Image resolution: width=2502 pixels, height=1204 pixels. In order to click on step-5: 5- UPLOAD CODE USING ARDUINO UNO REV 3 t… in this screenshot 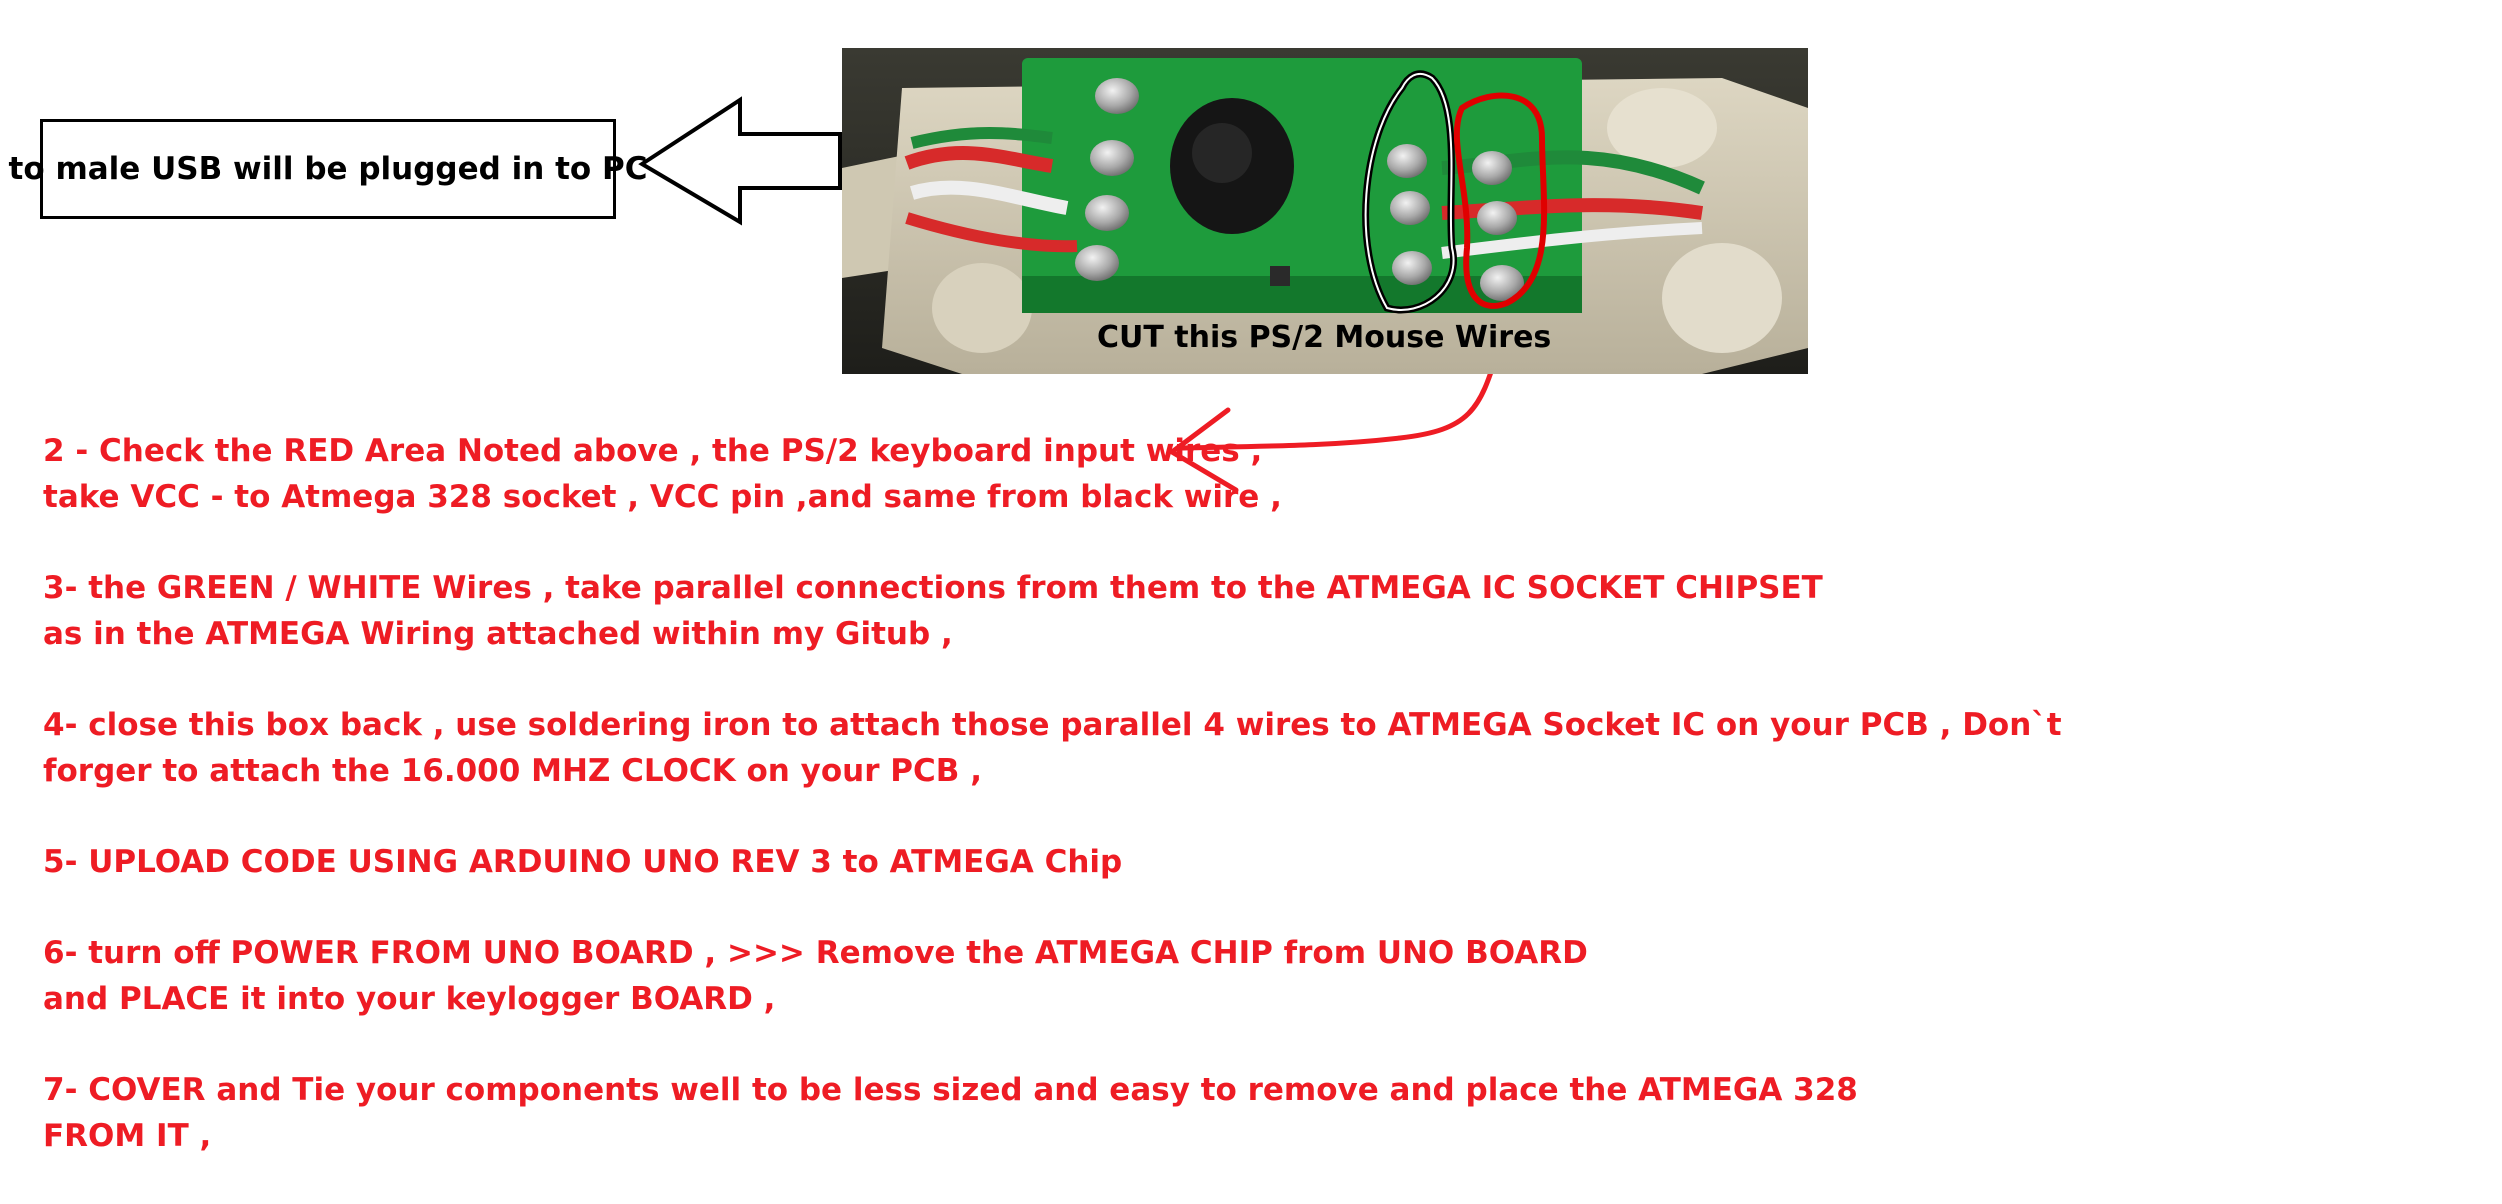, I will do `click(953, 862)`.